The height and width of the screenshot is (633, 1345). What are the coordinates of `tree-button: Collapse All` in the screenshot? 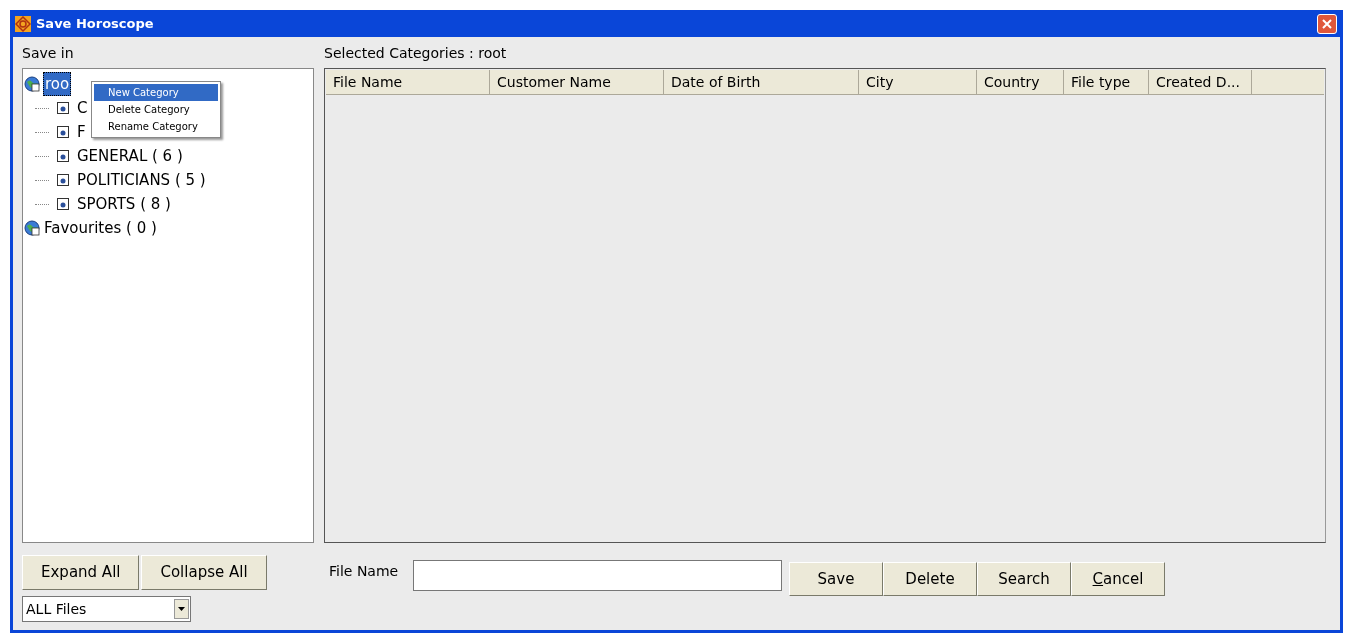 It's located at (204, 572).